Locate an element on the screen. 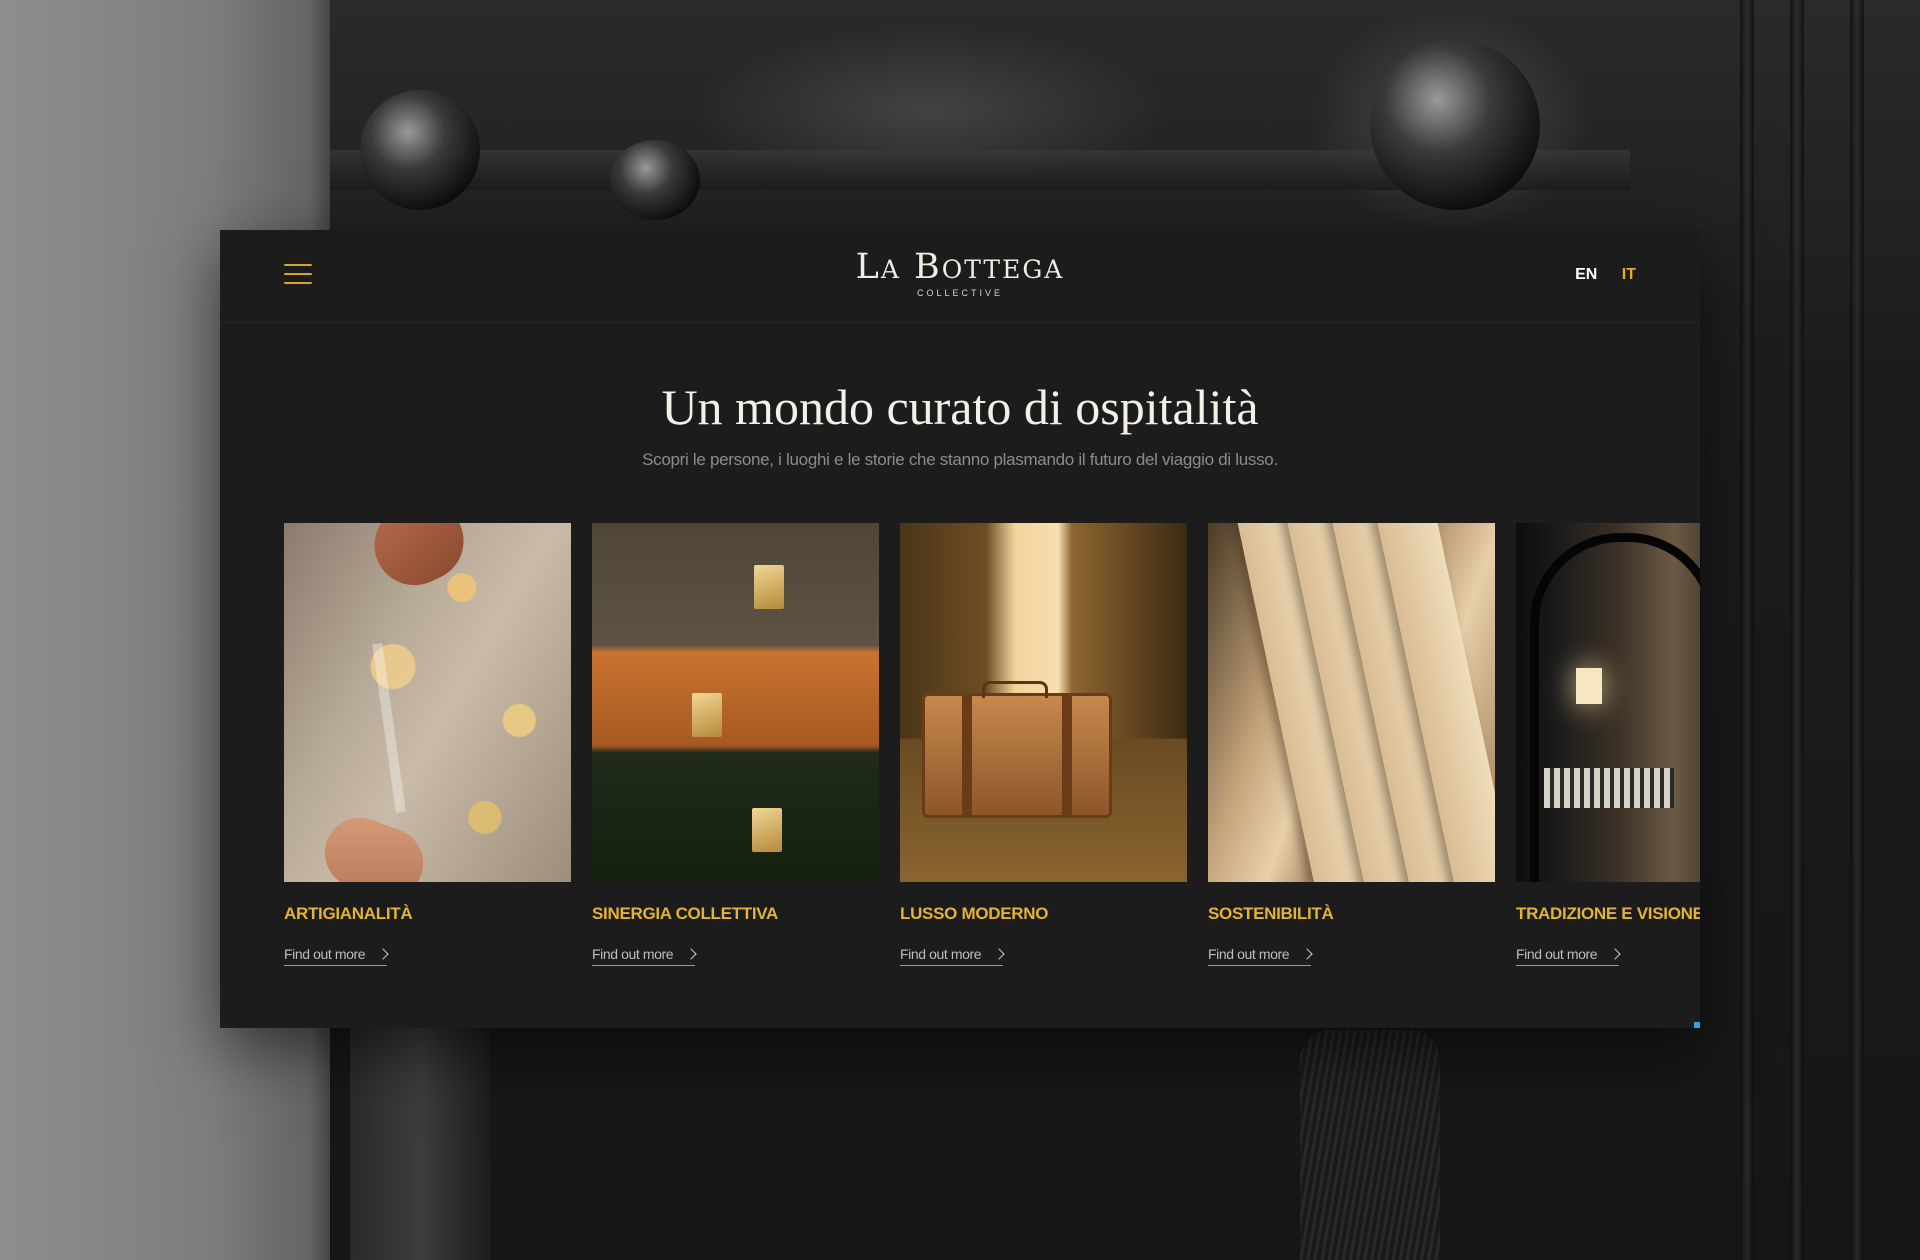 This screenshot has height=1260, width=1920. card-lusso-moderno: LUSSO MODERNO Find out more is located at coordinates (1043, 744).